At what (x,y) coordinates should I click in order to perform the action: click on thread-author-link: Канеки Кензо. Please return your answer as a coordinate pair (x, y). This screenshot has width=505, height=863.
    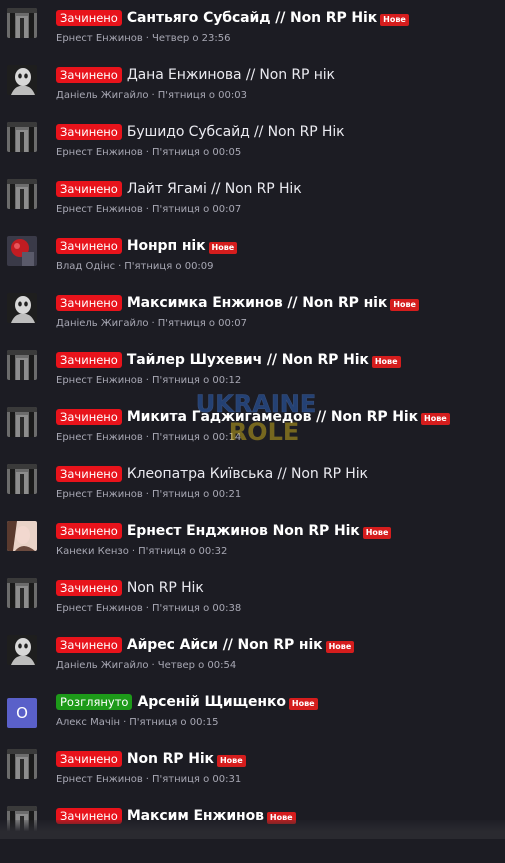
    Looking at the image, I should click on (92, 551).